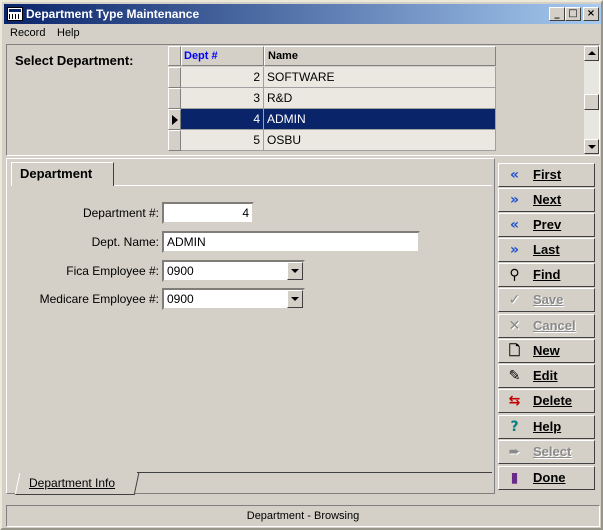 The width and height of the screenshot is (603, 530). What do you see at coordinates (72, 483) in the screenshot?
I see `tab-department-info: Department Info` at bounding box center [72, 483].